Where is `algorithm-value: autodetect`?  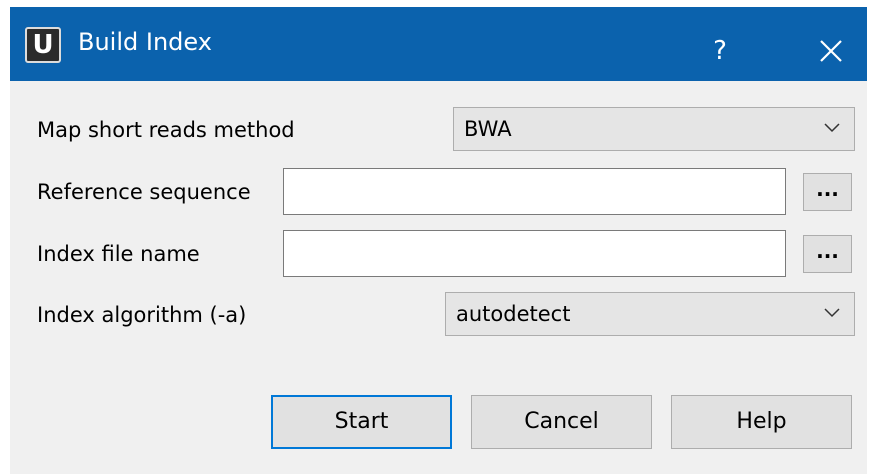
algorithm-value: autodetect is located at coordinates (513, 314).